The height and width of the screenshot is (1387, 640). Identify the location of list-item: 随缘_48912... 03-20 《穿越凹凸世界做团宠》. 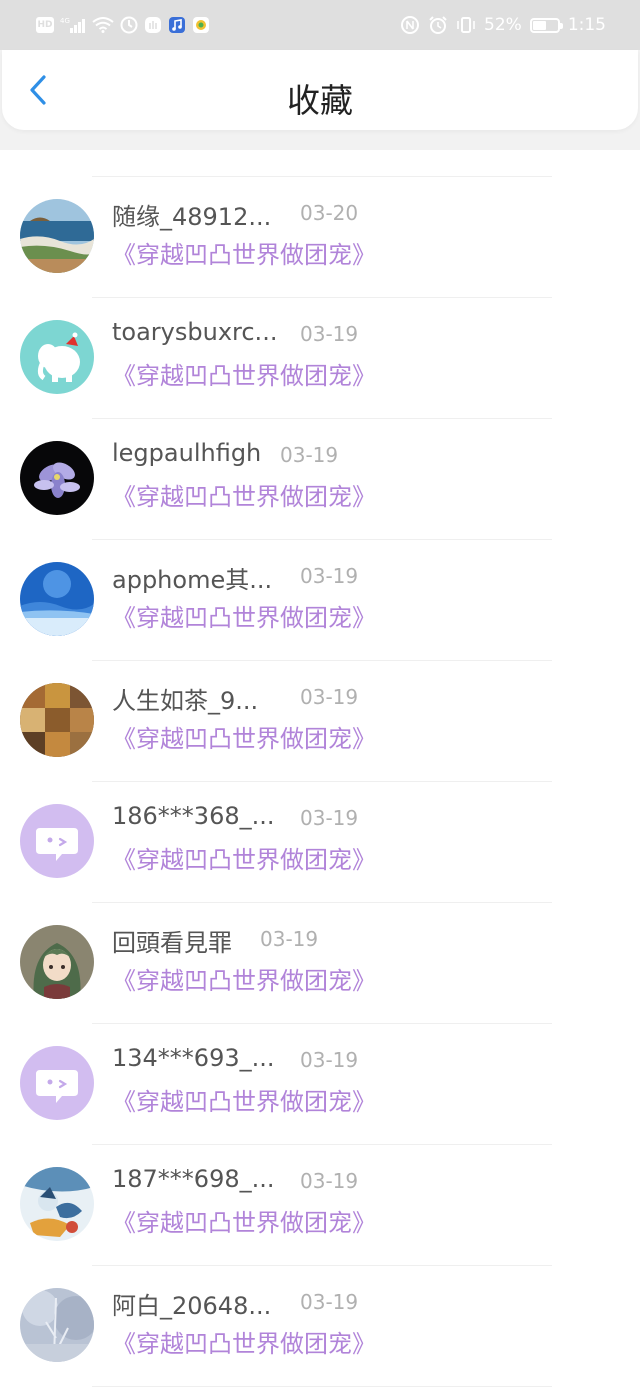
(320, 237).